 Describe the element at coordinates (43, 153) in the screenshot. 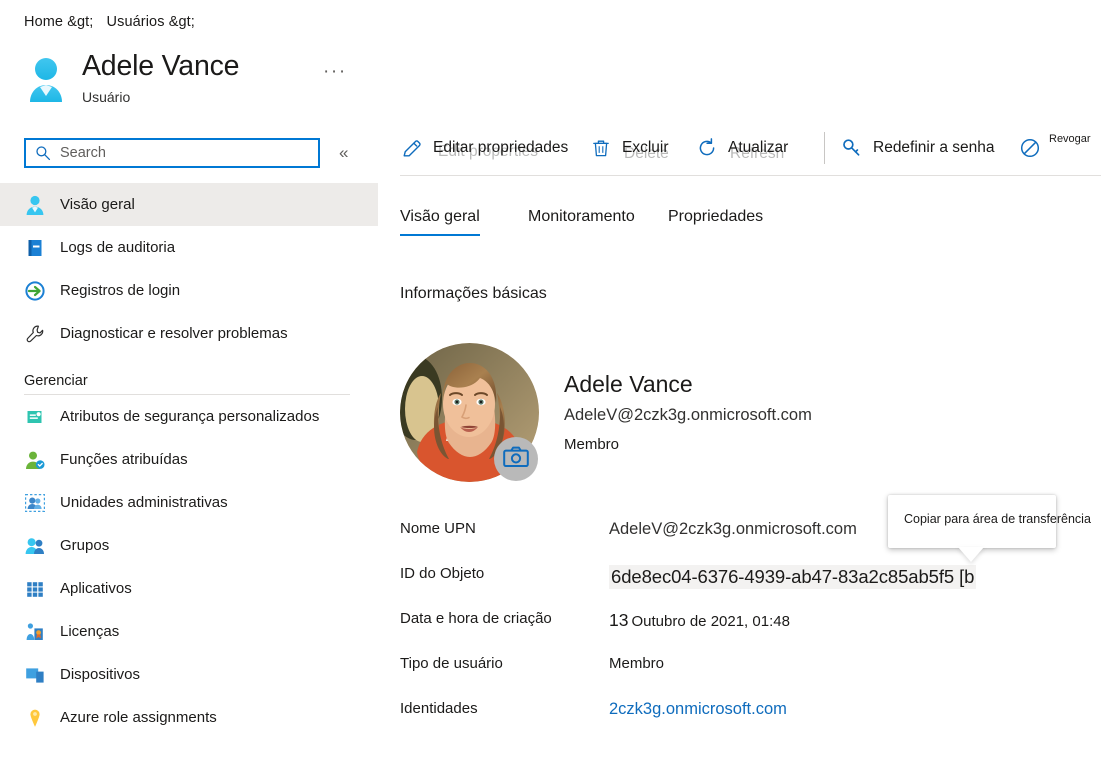

I see `search-icon` at that location.